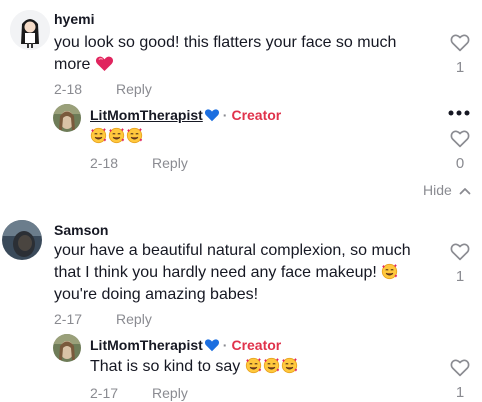  Describe the element at coordinates (437, 190) in the screenshot. I see `hide-label: Hide` at that location.